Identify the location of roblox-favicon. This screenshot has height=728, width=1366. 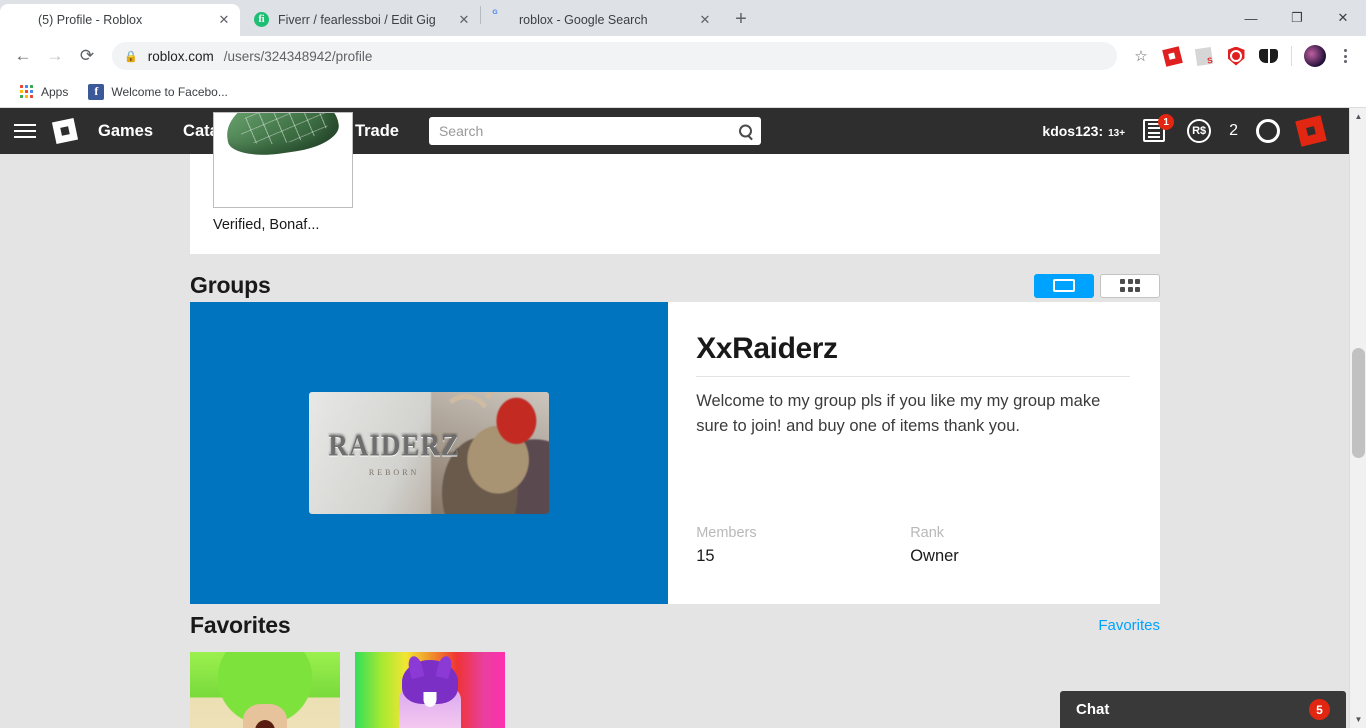
(22, 20).